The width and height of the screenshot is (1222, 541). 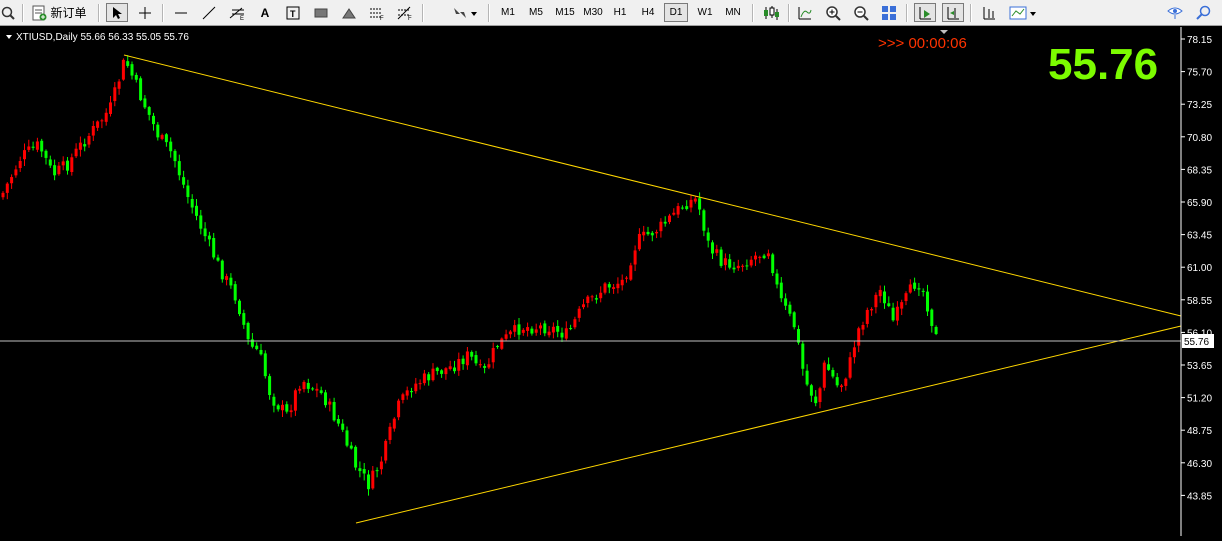 What do you see at coordinates (1199, 464) in the screenshot?
I see `y-tick-label: 46.30` at bounding box center [1199, 464].